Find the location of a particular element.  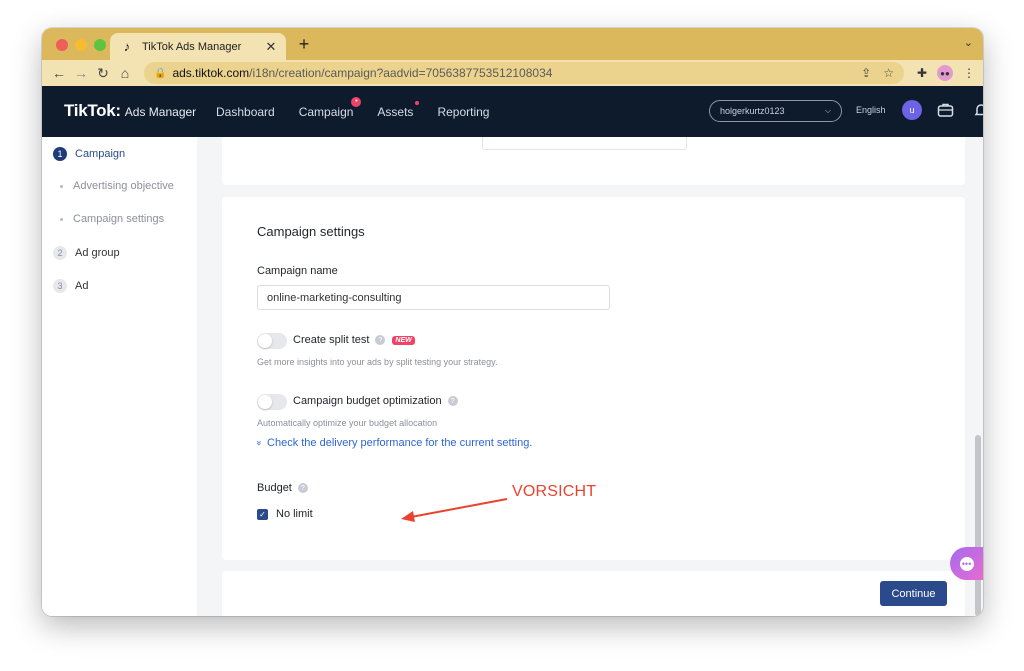

section-title: Campaign settings is located at coordinates (311, 231).